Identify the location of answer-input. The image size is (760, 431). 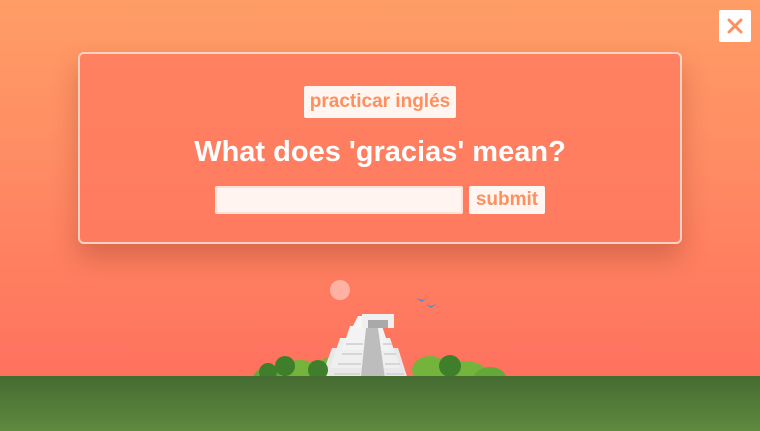
(338, 200).